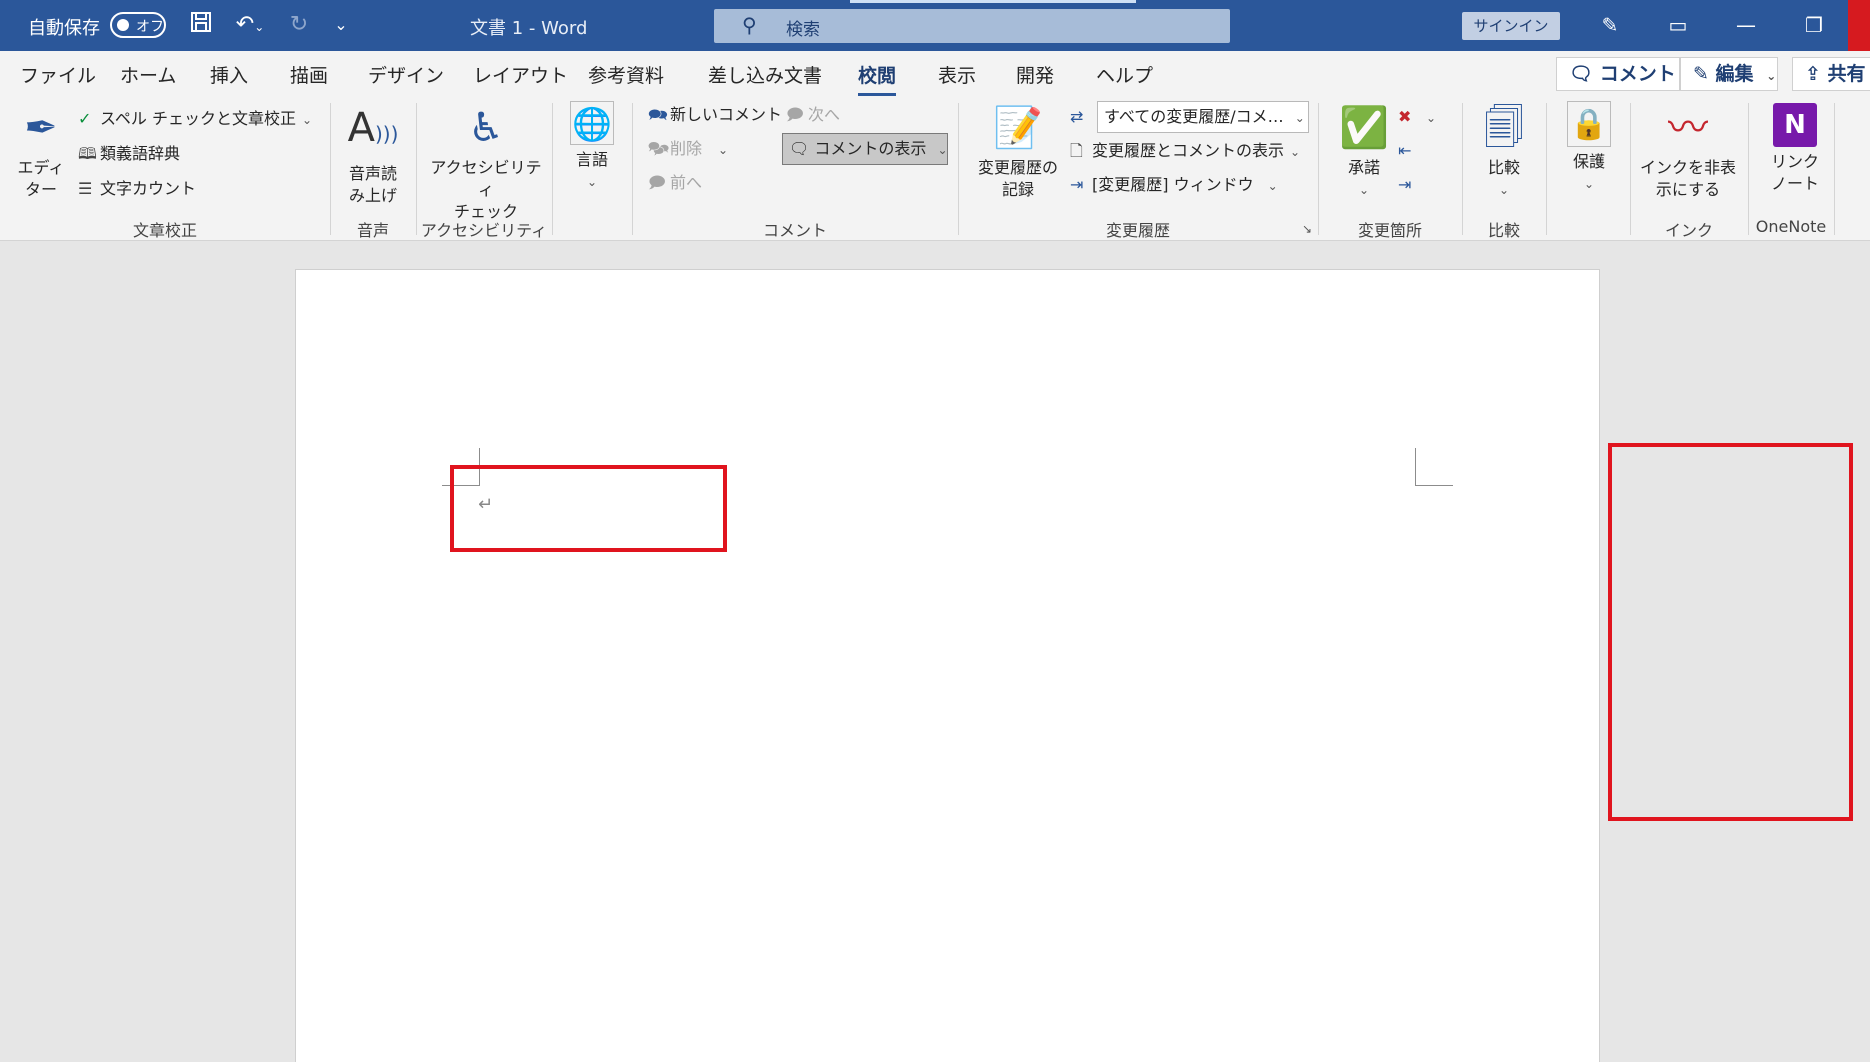  Describe the element at coordinates (1795, 149) in the screenshot. I see `linked-notes-button: N リンク ノート` at that location.